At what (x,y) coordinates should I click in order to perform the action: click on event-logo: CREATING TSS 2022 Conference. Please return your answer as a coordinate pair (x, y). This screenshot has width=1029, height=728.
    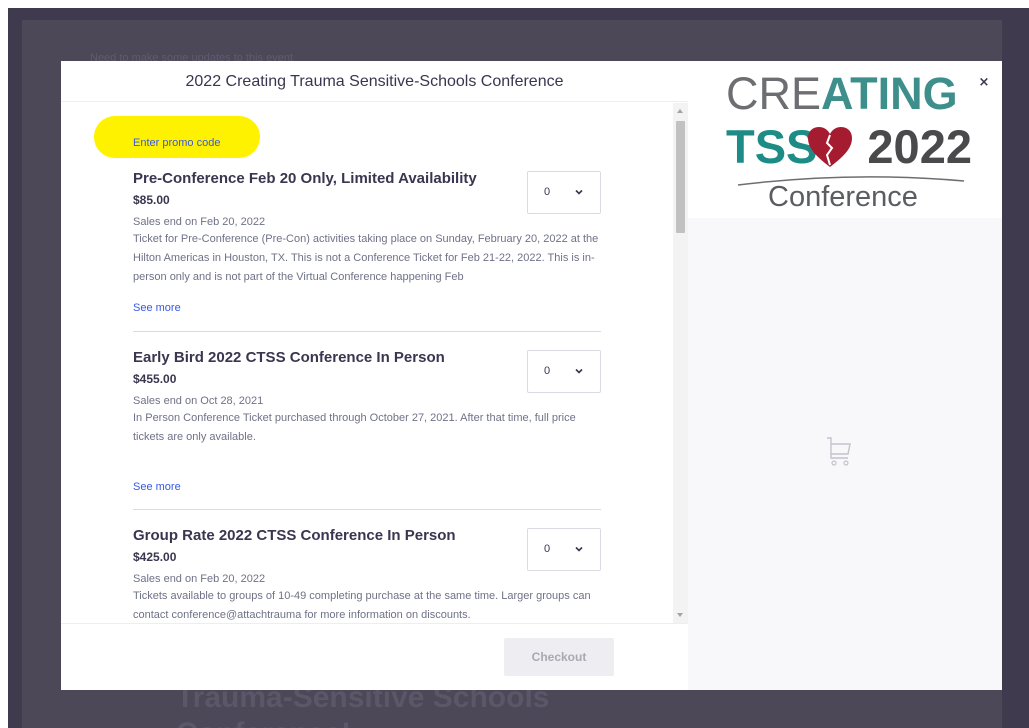
    Looking at the image, I should click on (845, 139).